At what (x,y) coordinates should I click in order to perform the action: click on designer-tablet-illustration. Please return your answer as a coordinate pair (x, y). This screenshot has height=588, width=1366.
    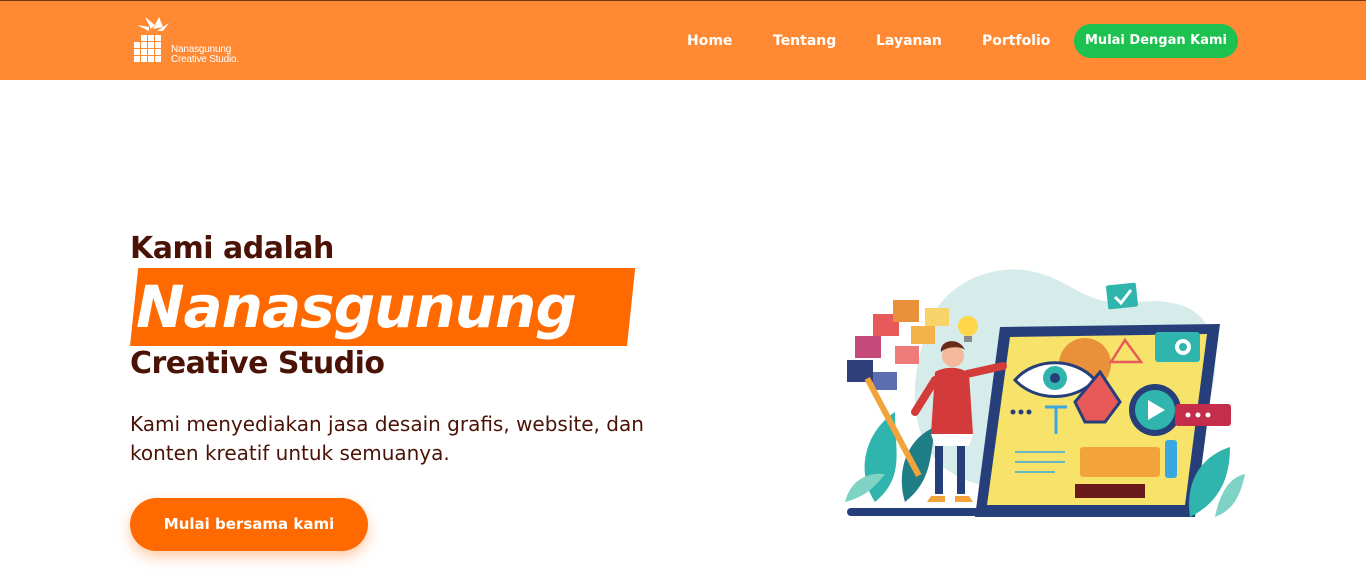
    Looking at the image, I should click on (1045, 393).